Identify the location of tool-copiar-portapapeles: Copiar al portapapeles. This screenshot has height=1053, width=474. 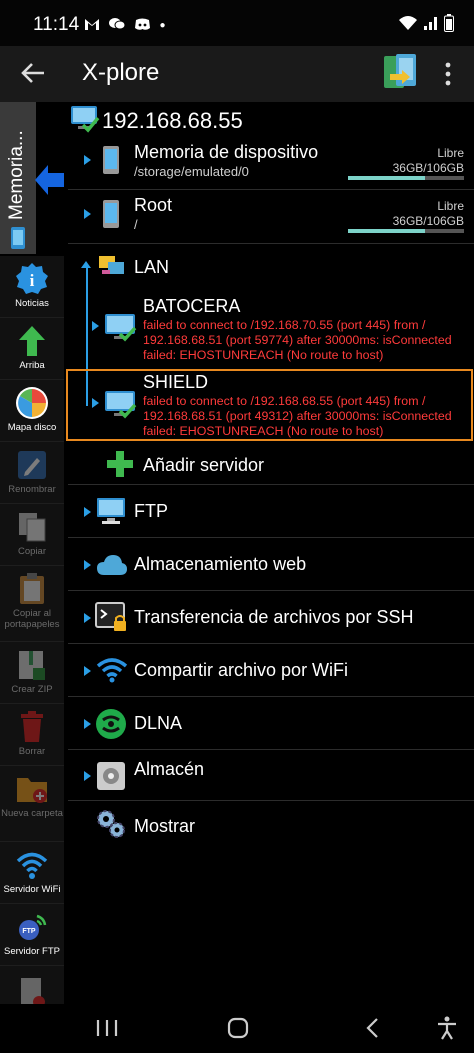
(32, 604).